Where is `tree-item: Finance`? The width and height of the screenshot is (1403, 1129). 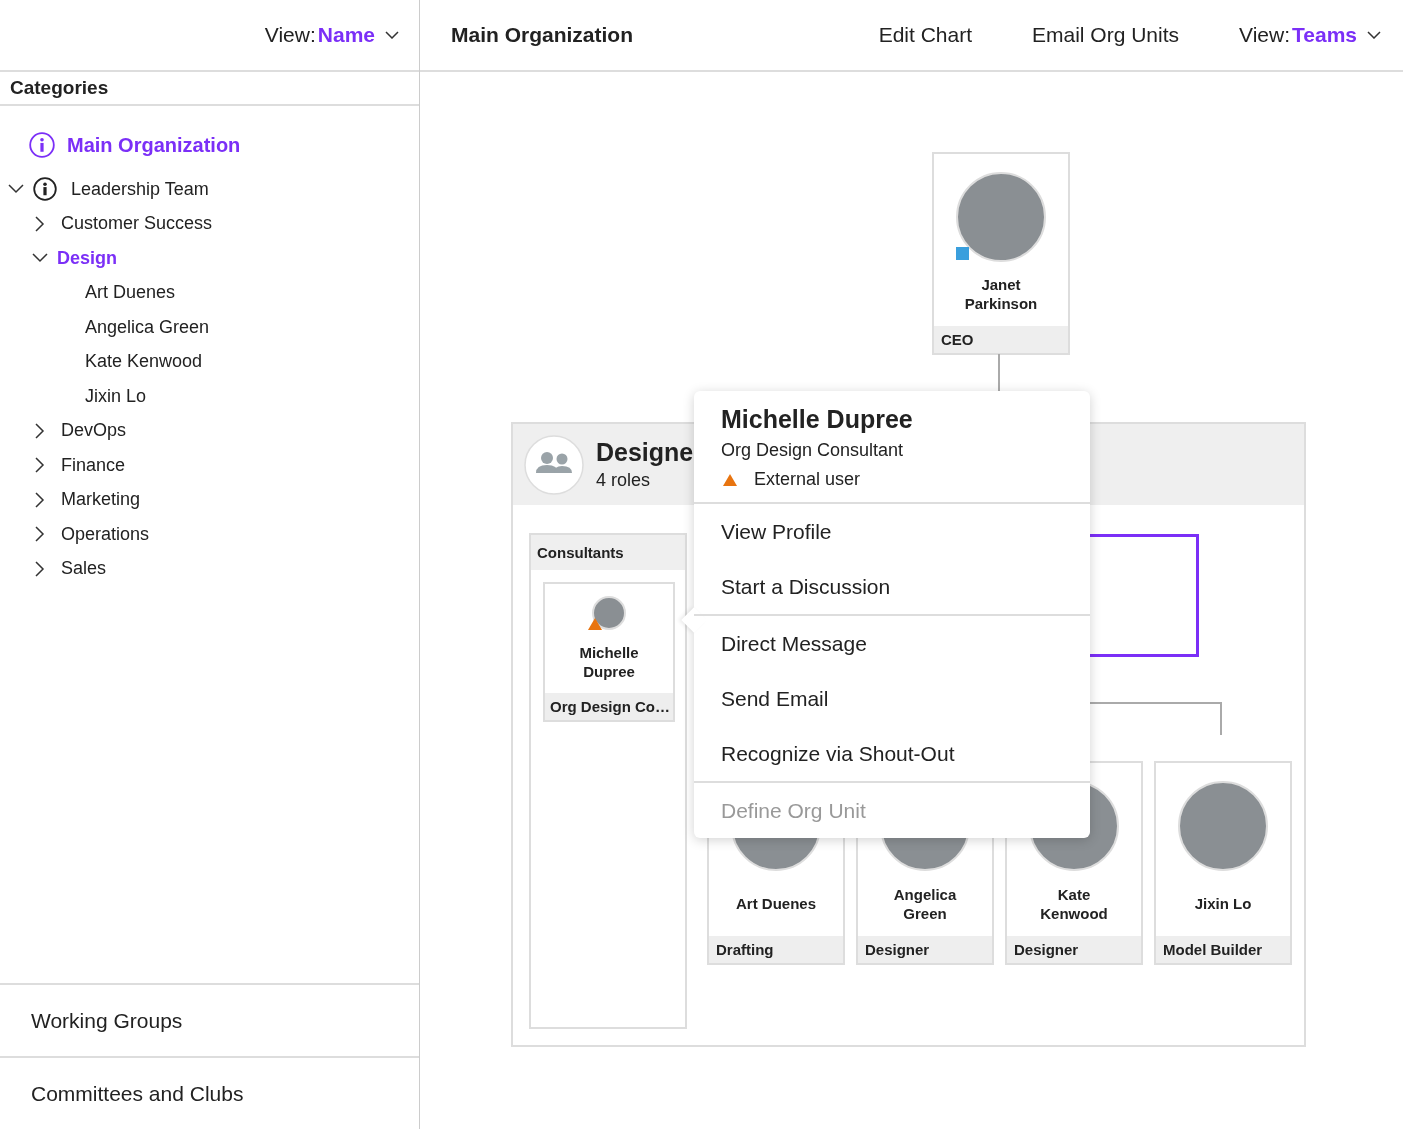 tree-item: Finance is located at coordinates (93, 465).